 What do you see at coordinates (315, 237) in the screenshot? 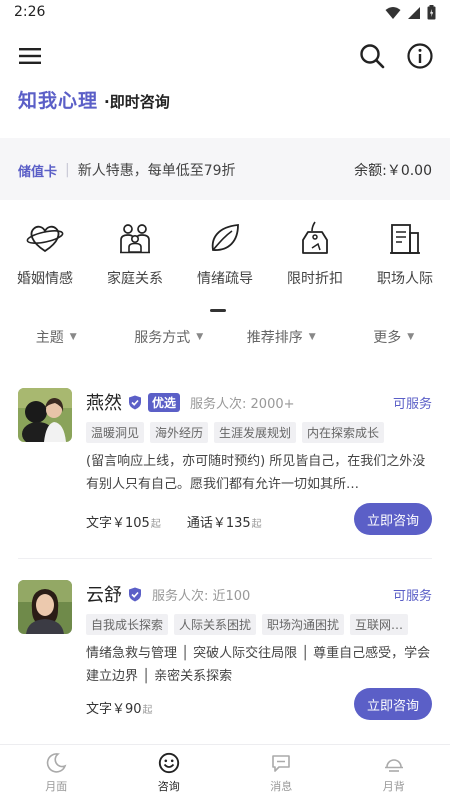
I see `price-tag-icon` at bounding box center [315, 237].